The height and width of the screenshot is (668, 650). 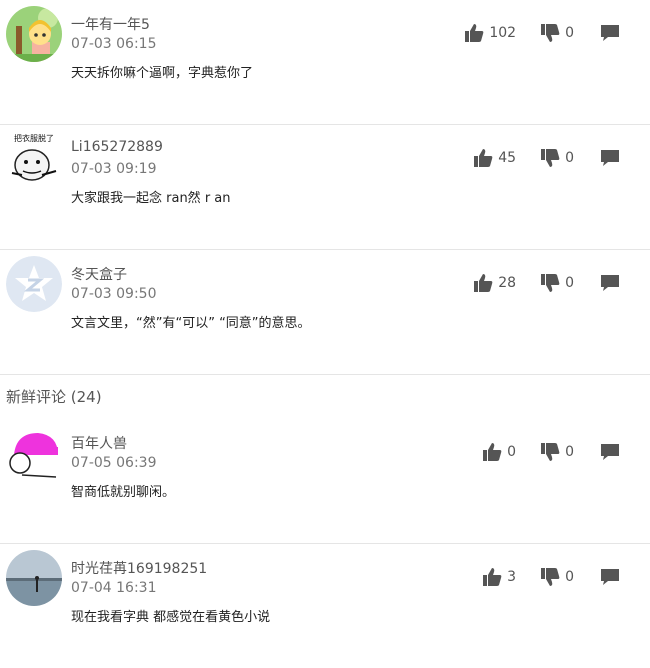 I want to click on comment-actions: 0 0, so click(x=551, y=452).